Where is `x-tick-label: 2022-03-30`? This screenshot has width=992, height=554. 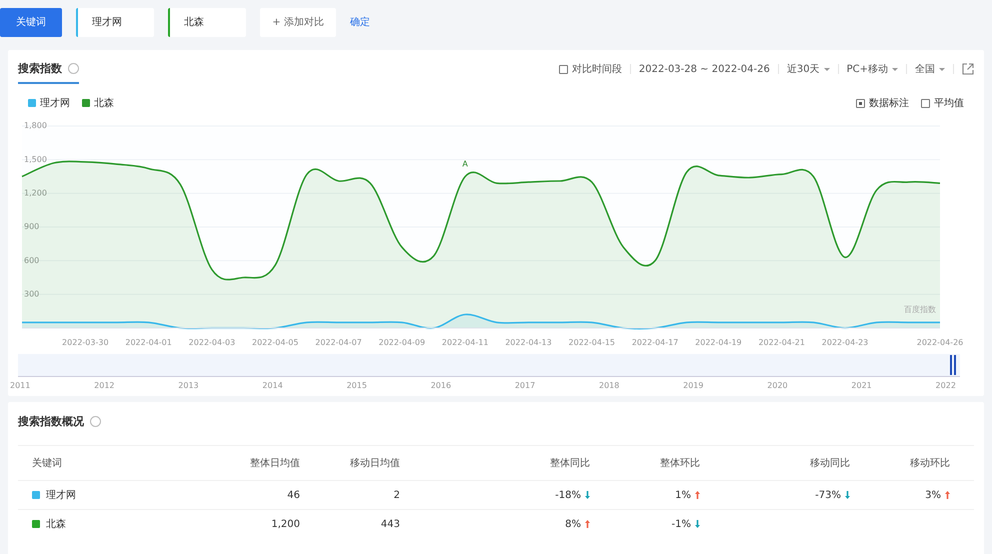 x-tick-label: 2022-03-30 is located at coordinates (85, 342).